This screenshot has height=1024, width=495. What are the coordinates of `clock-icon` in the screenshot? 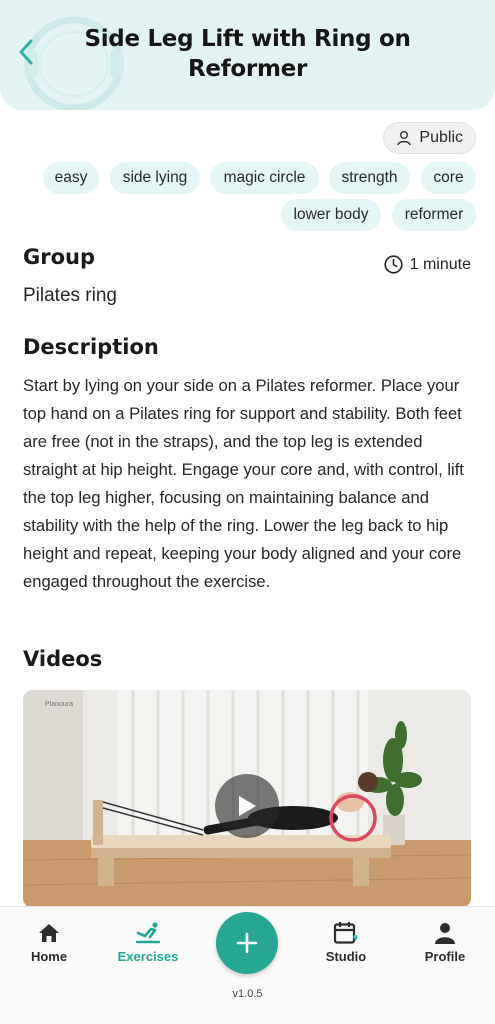 It's located at (393, 264).